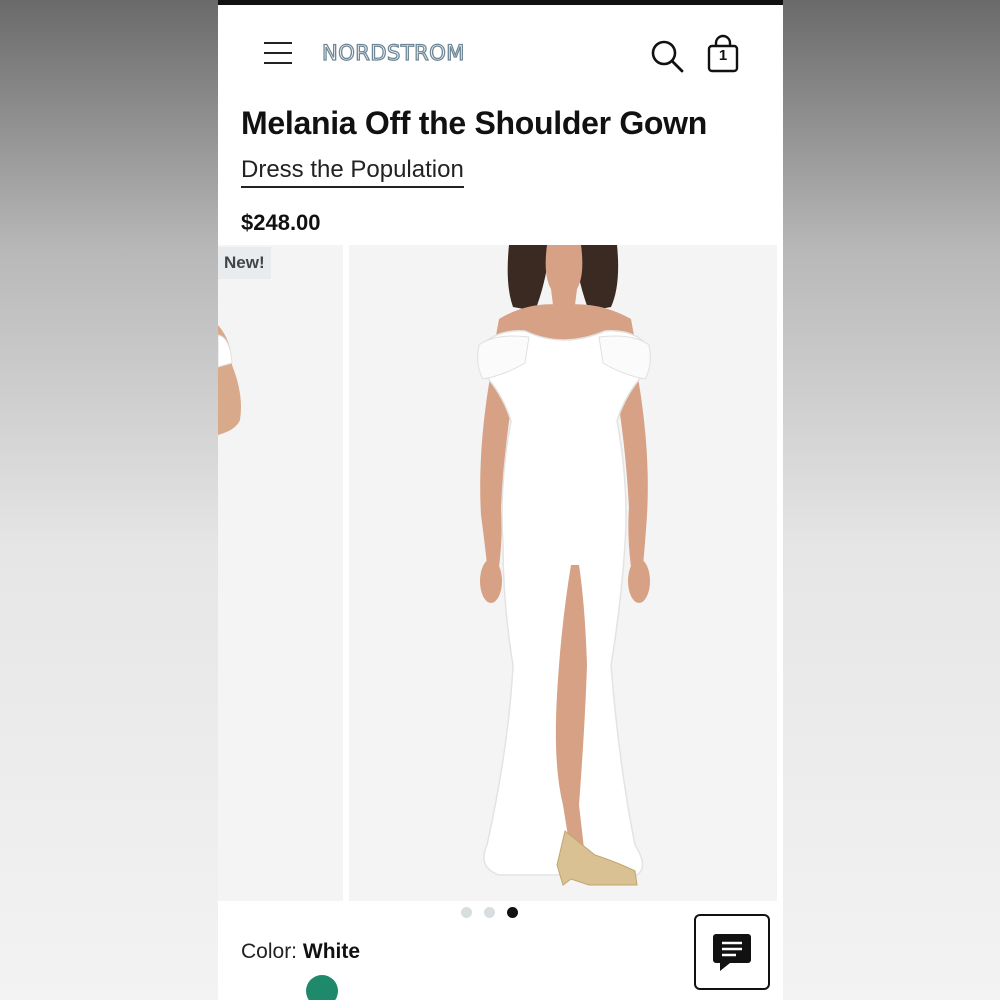  I want to click on white-gown-model-image, so click(564, 565).